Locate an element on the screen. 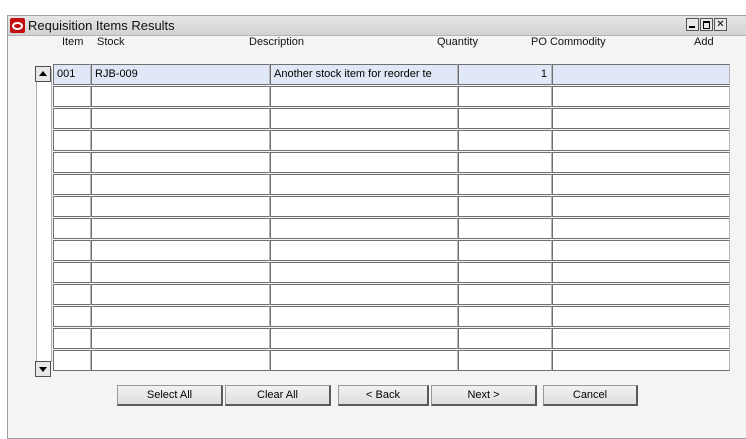  back-button: < Back is located at coordinates (383, 395).